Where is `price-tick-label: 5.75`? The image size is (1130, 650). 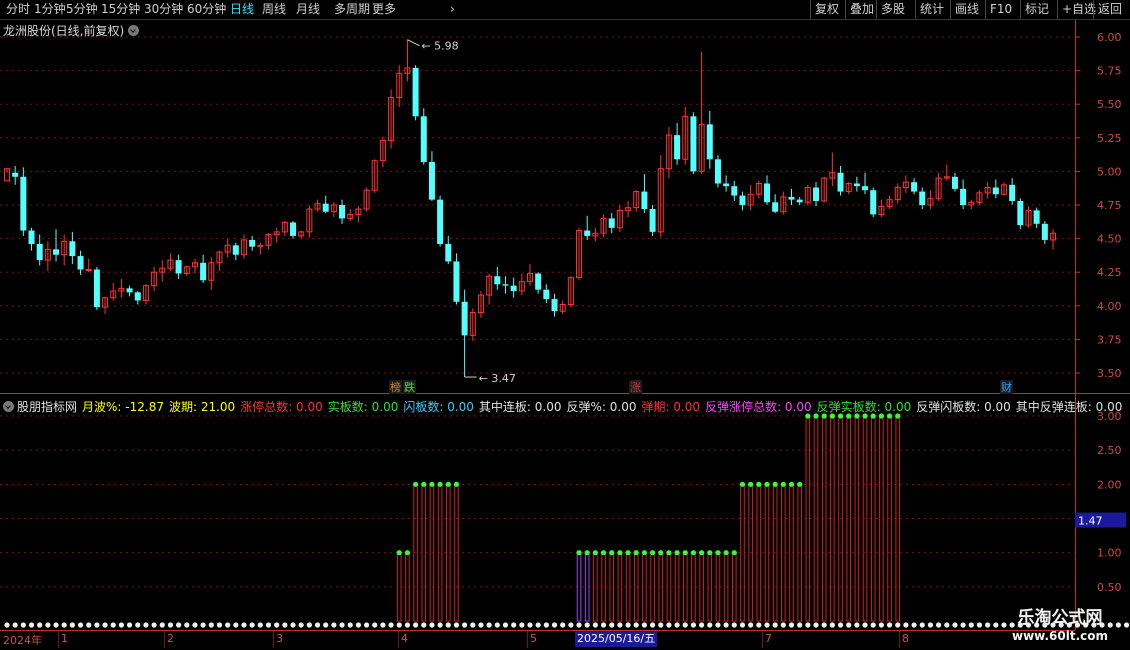 price-tick-label: 5.75 is located at coordinates (1109, 71).